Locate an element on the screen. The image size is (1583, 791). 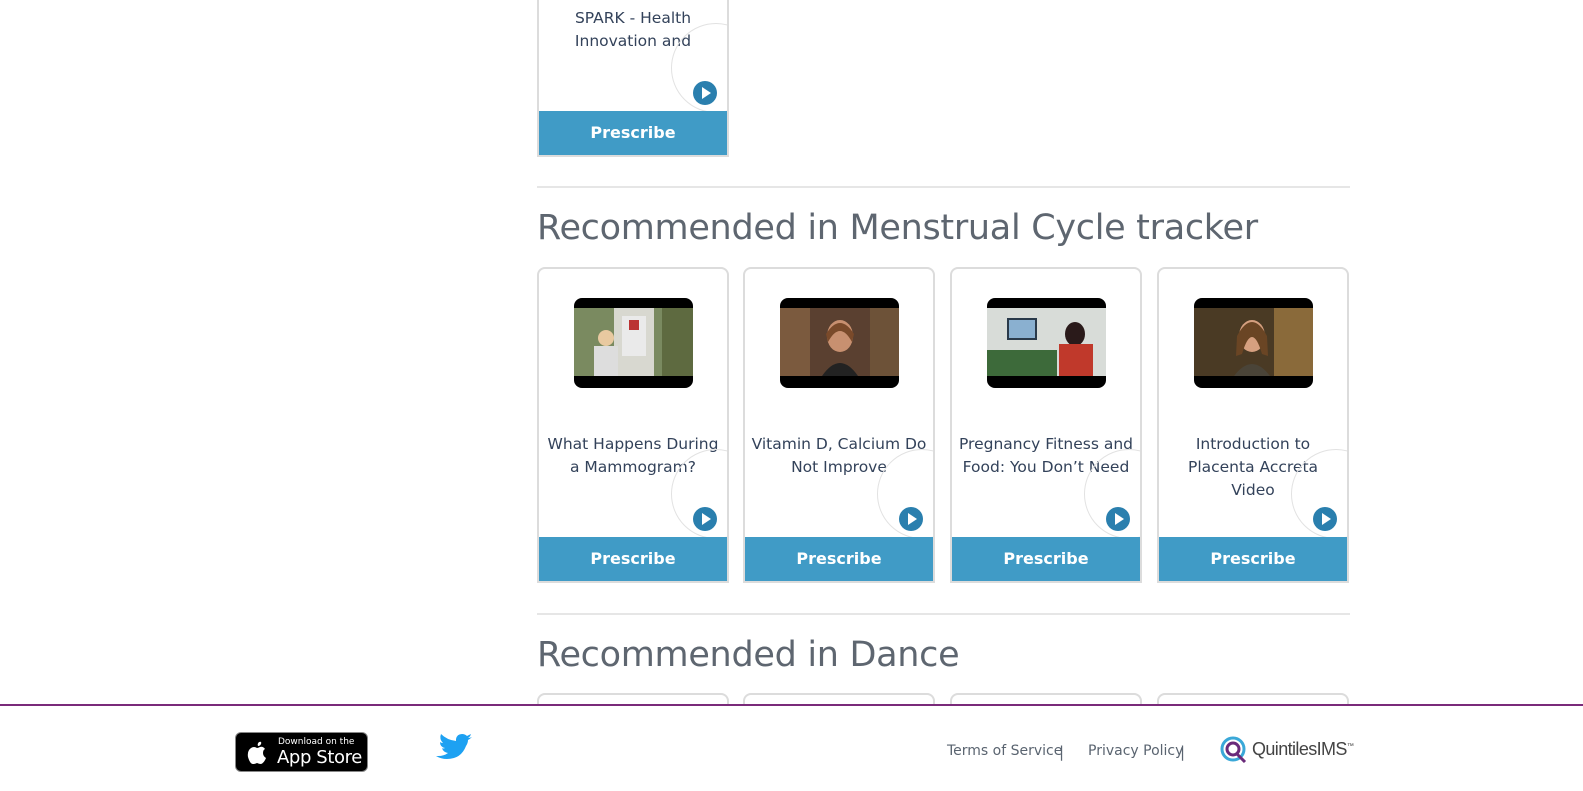
app-store-big-text: App Store is located at coordinates (319, 757).